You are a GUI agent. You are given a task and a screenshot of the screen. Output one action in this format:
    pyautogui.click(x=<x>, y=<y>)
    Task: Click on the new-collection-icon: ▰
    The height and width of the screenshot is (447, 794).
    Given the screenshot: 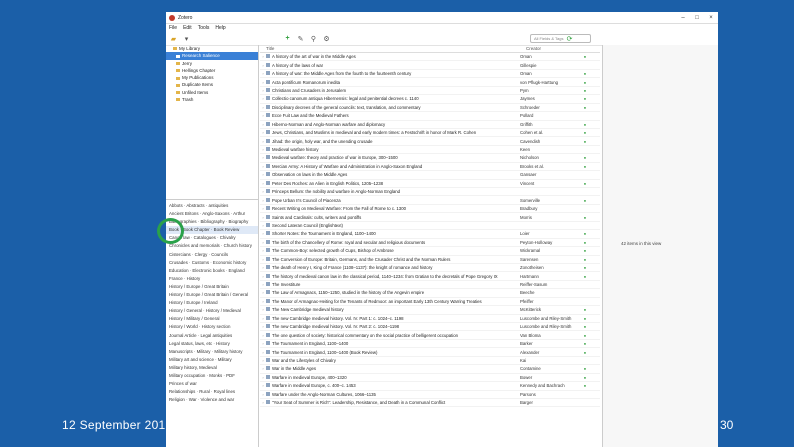 What is the action you would take?
    pyautogui.click(x=173, y=38)
    